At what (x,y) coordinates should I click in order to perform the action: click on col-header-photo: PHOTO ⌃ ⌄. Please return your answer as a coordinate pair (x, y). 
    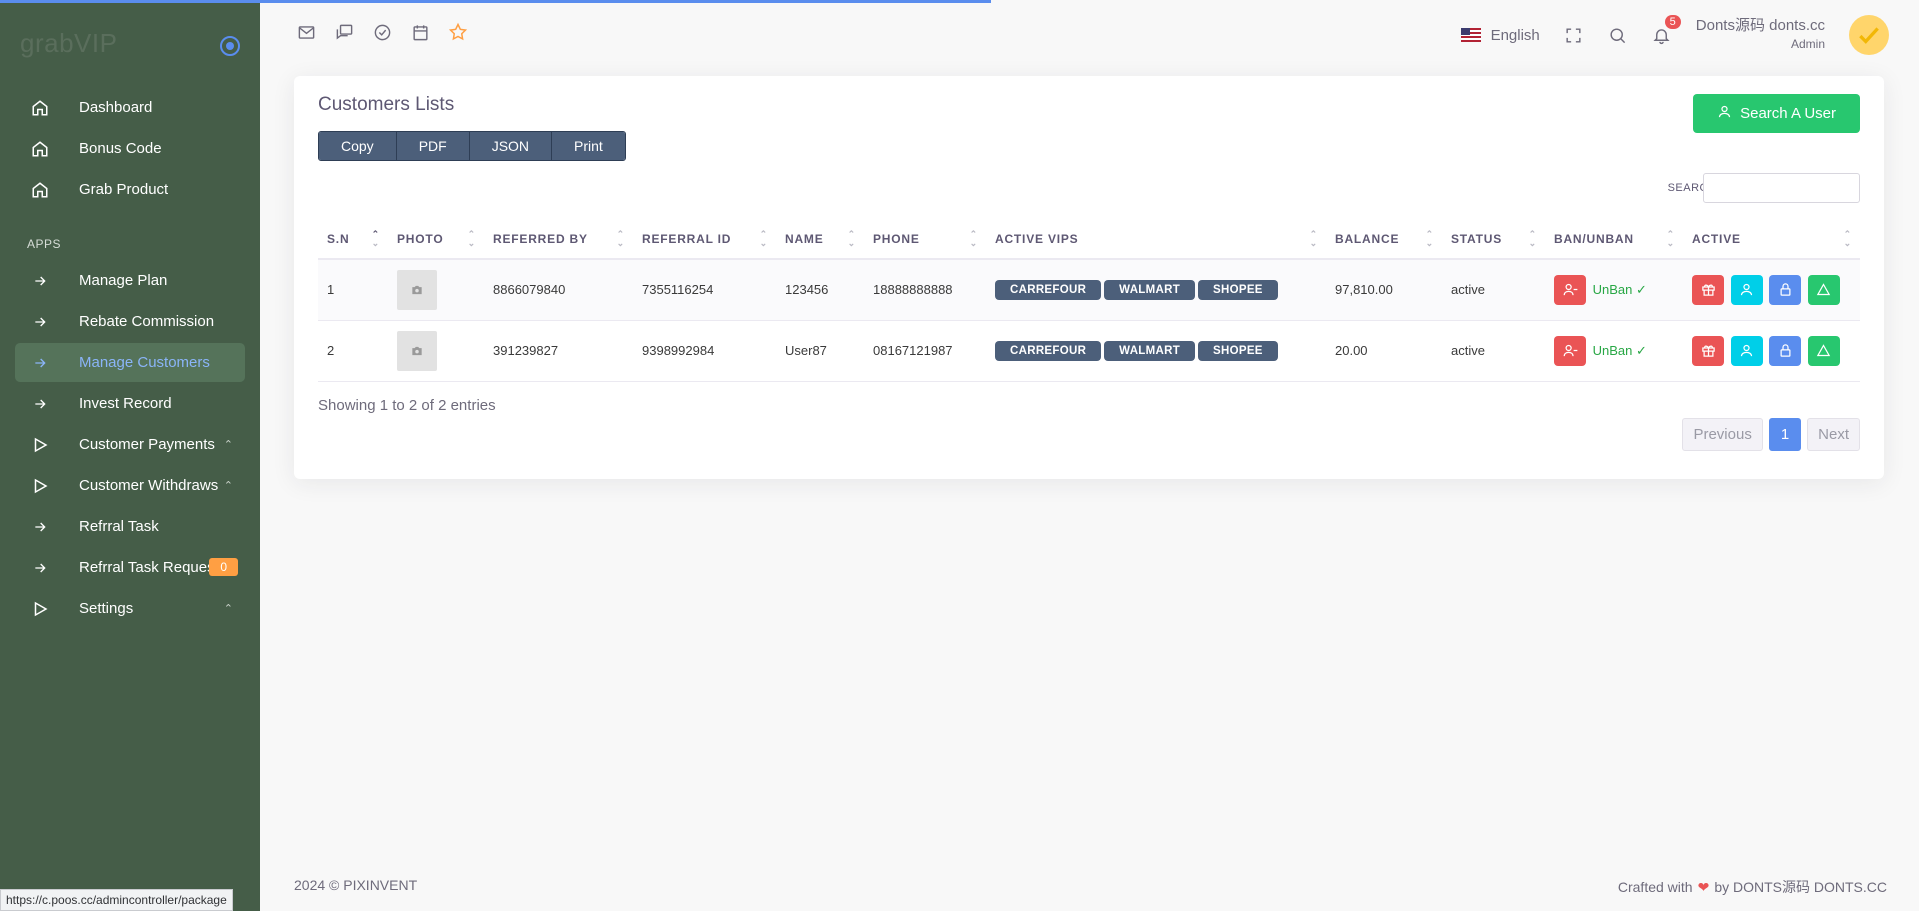
    Looking at the image, I should click on (436, 239).